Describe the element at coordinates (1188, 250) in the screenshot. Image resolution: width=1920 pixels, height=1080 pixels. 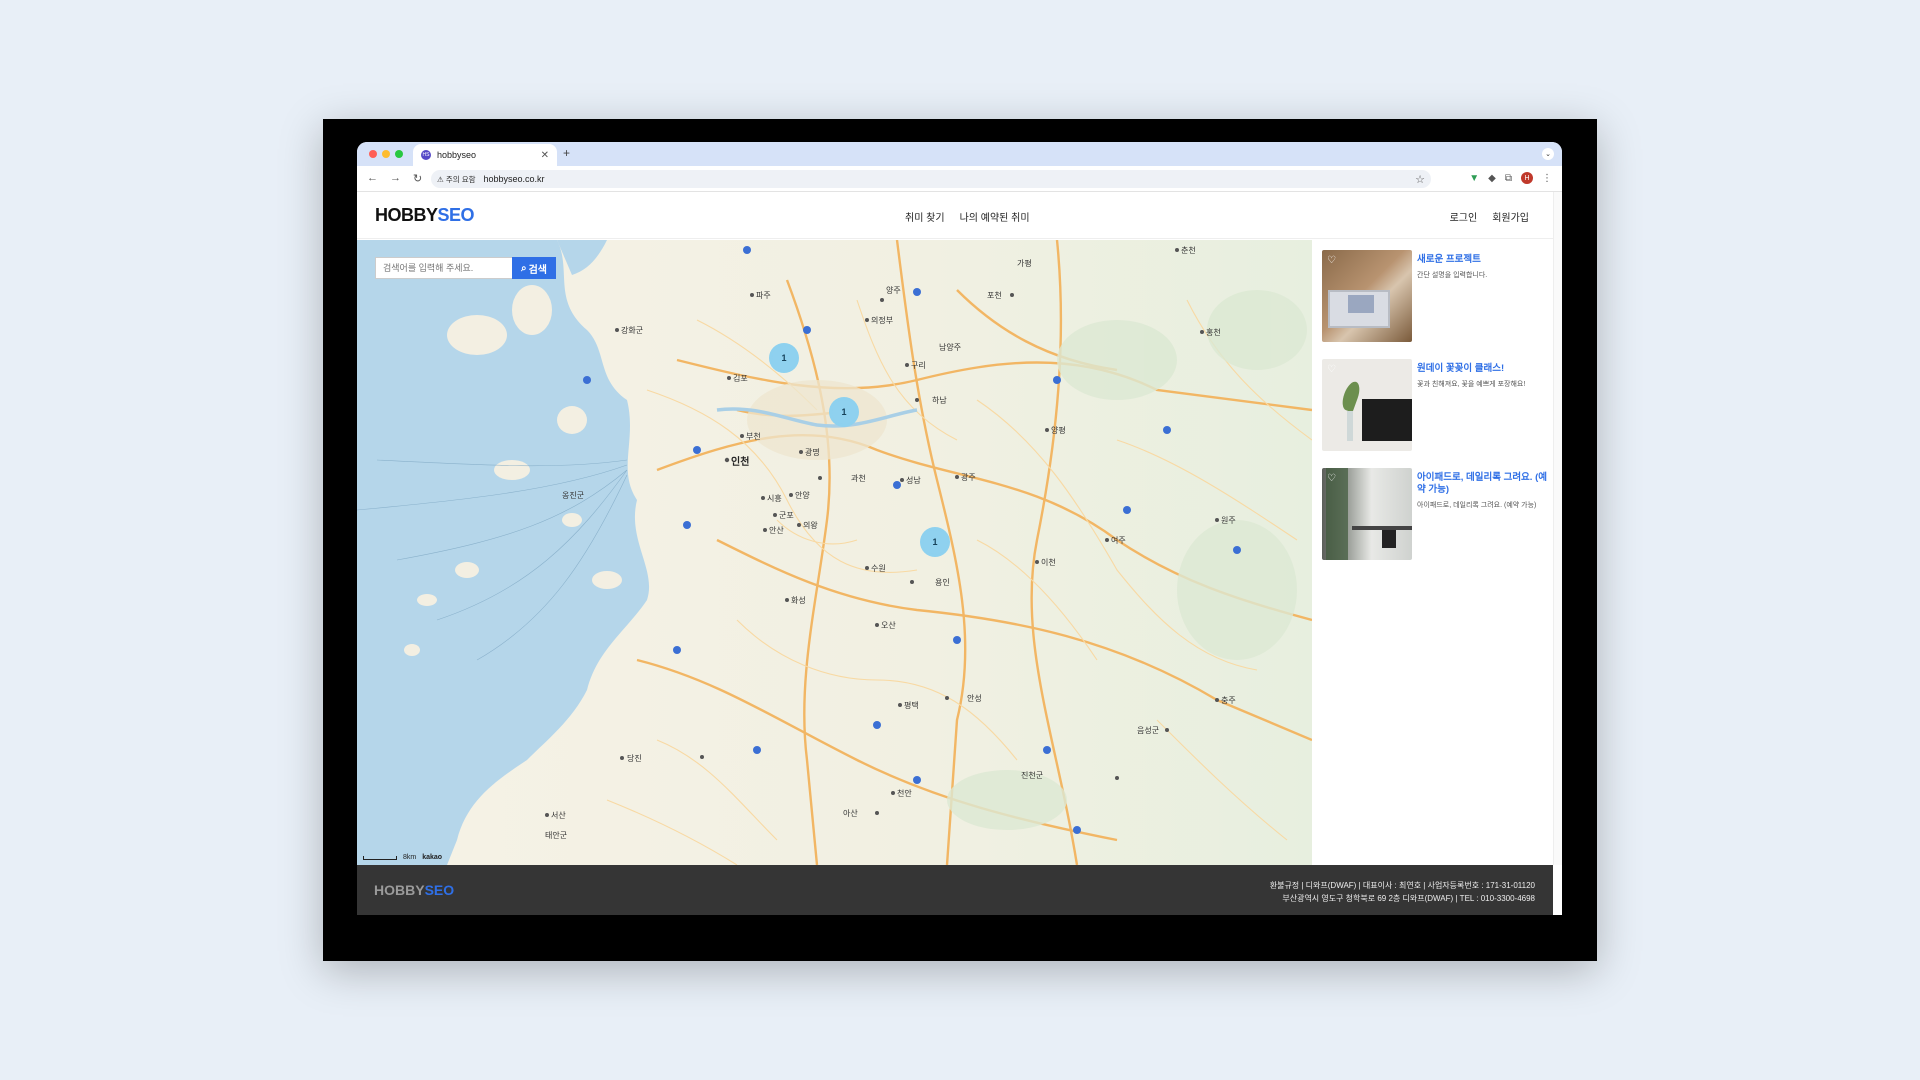
I see `city-label: 춘천` at that location.